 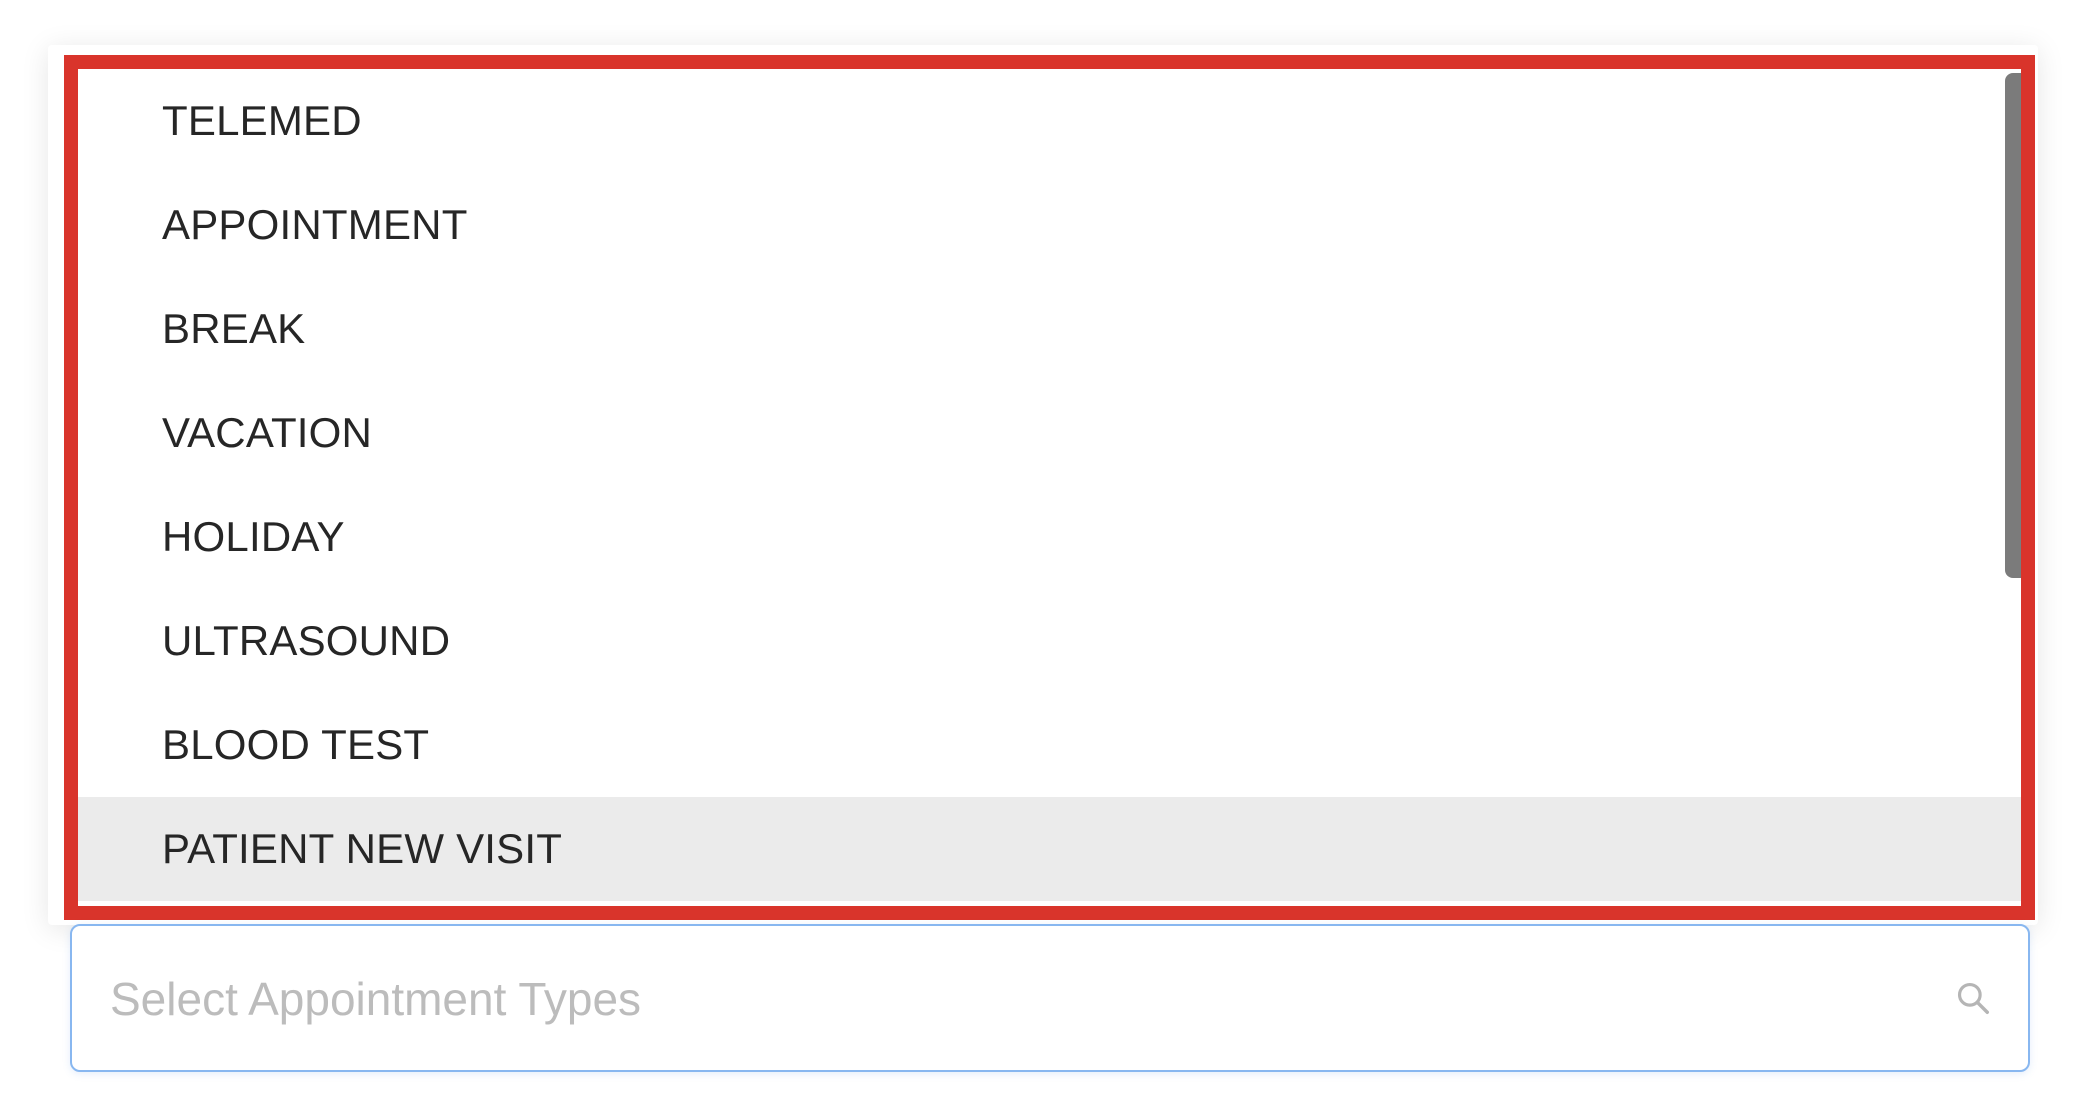 I want to click on option-telemed: TELEMED, so click(x=1049, y=121).